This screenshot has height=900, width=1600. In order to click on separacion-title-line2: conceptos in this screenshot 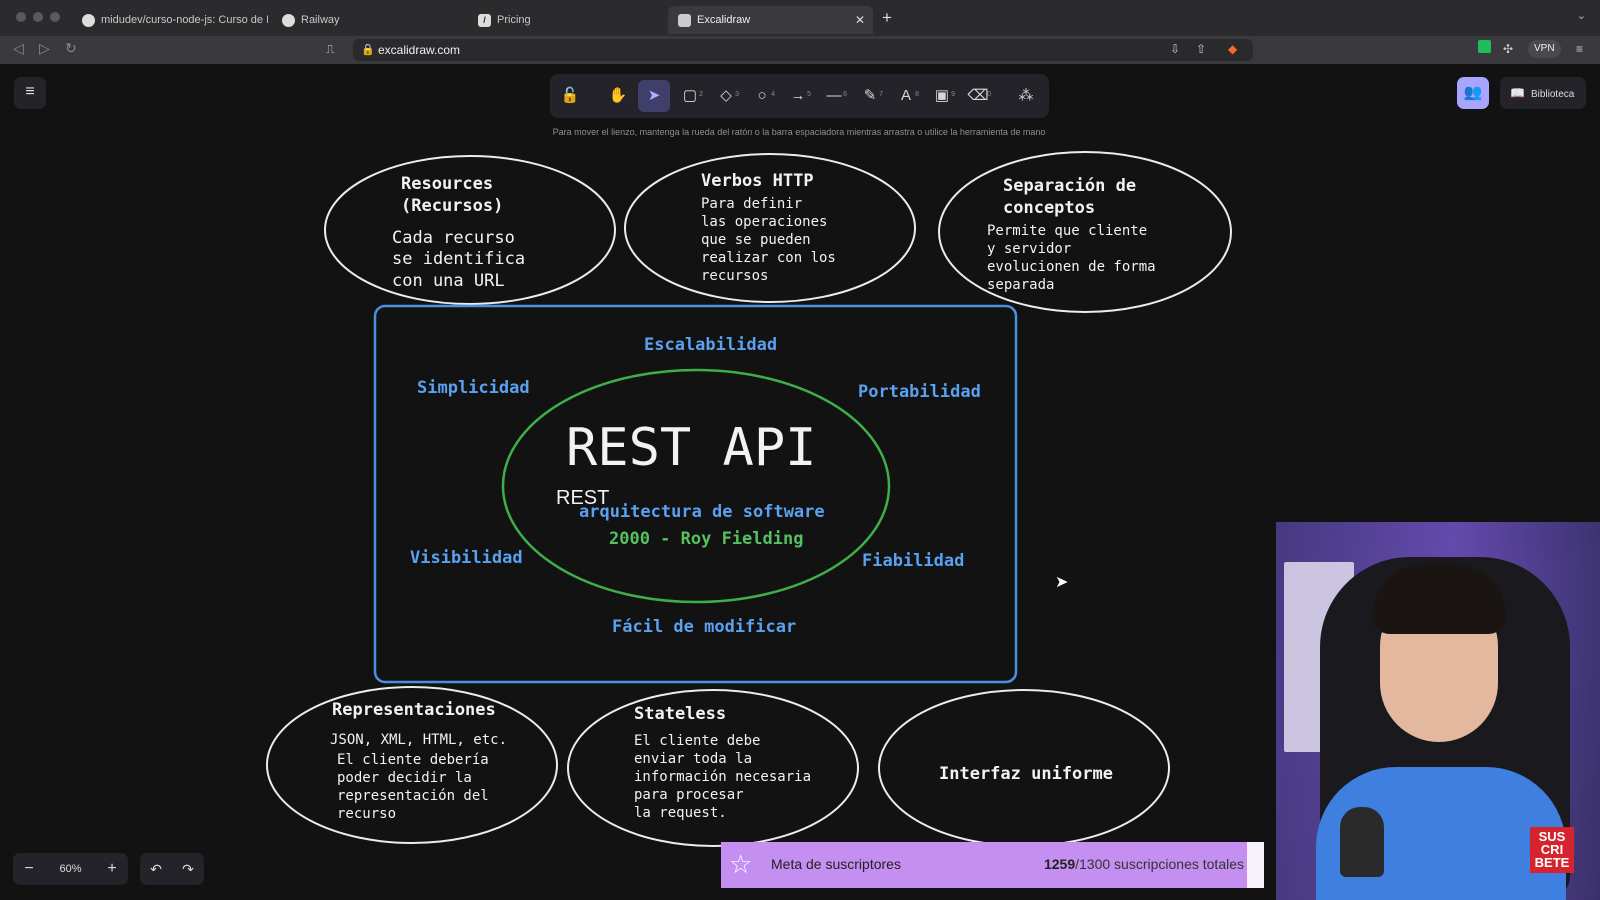, I will do `click(1049, 208)`.